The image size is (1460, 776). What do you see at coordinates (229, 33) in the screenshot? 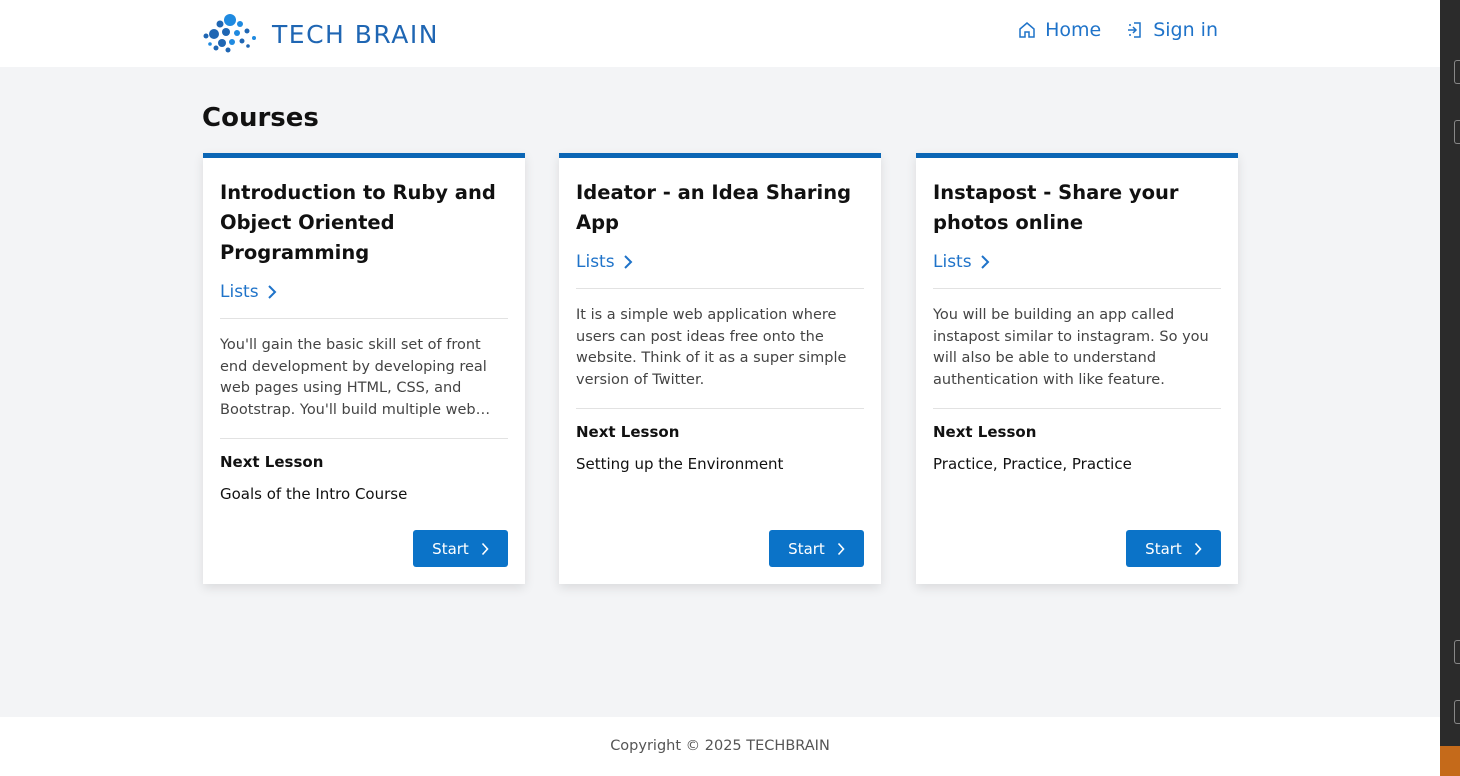
I see `brand-logo-icon` at bounding box center [229, 33].